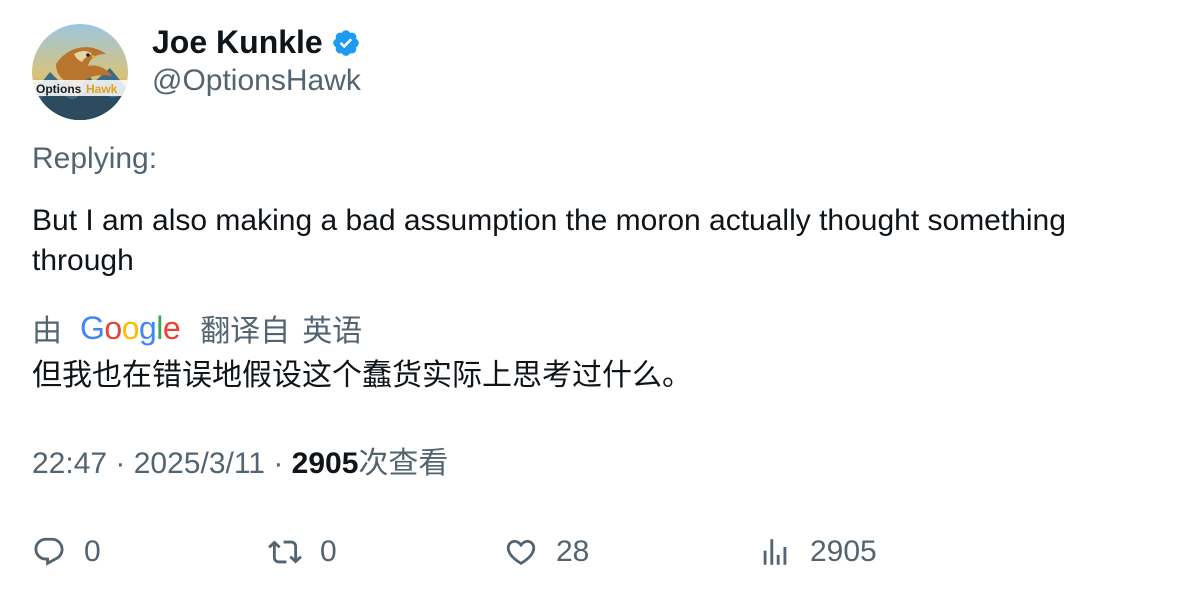  Describe the element at coordinates (362, 375) in the screenshot. I see `translated-text: 但我也在错误地假设这个蠢货实际上思考过什么。` at that location.